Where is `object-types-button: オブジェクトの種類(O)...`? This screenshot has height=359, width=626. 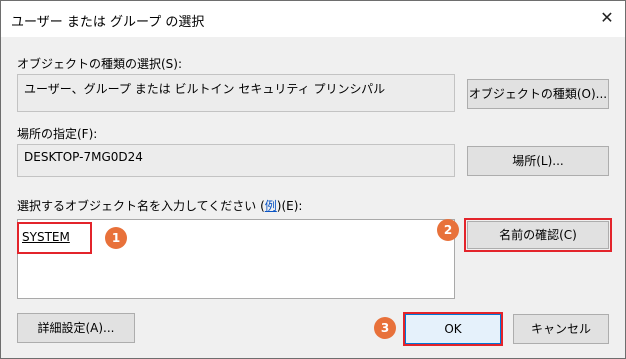 object-types-button: オブジェクトの種類(O)... is located at coordinates (538, 94).